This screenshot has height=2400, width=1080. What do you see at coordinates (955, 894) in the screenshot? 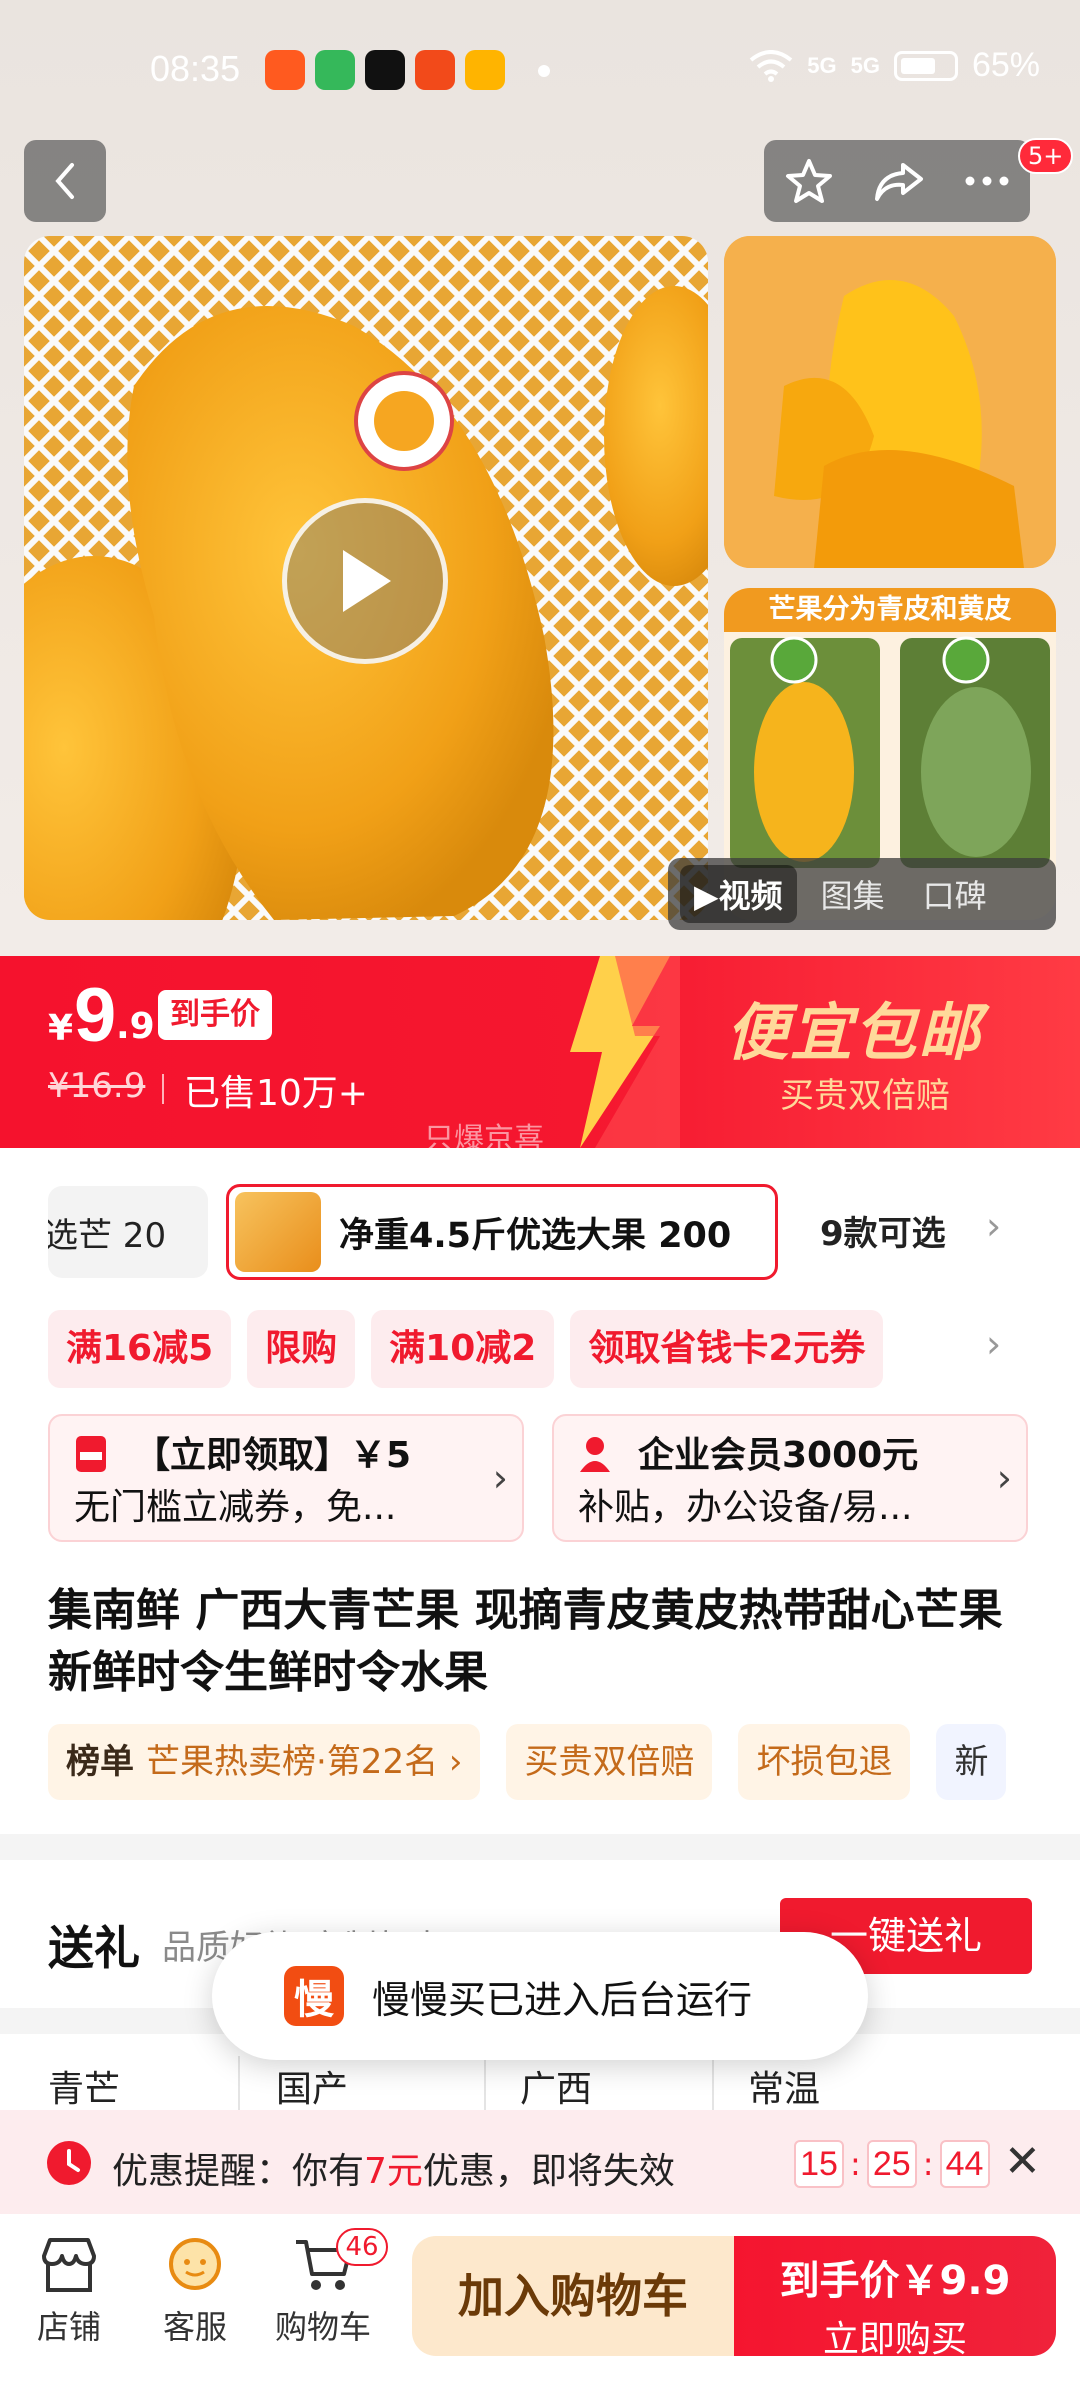
I see `tab-reviews: 口碑` at bounding box center [955, 894].